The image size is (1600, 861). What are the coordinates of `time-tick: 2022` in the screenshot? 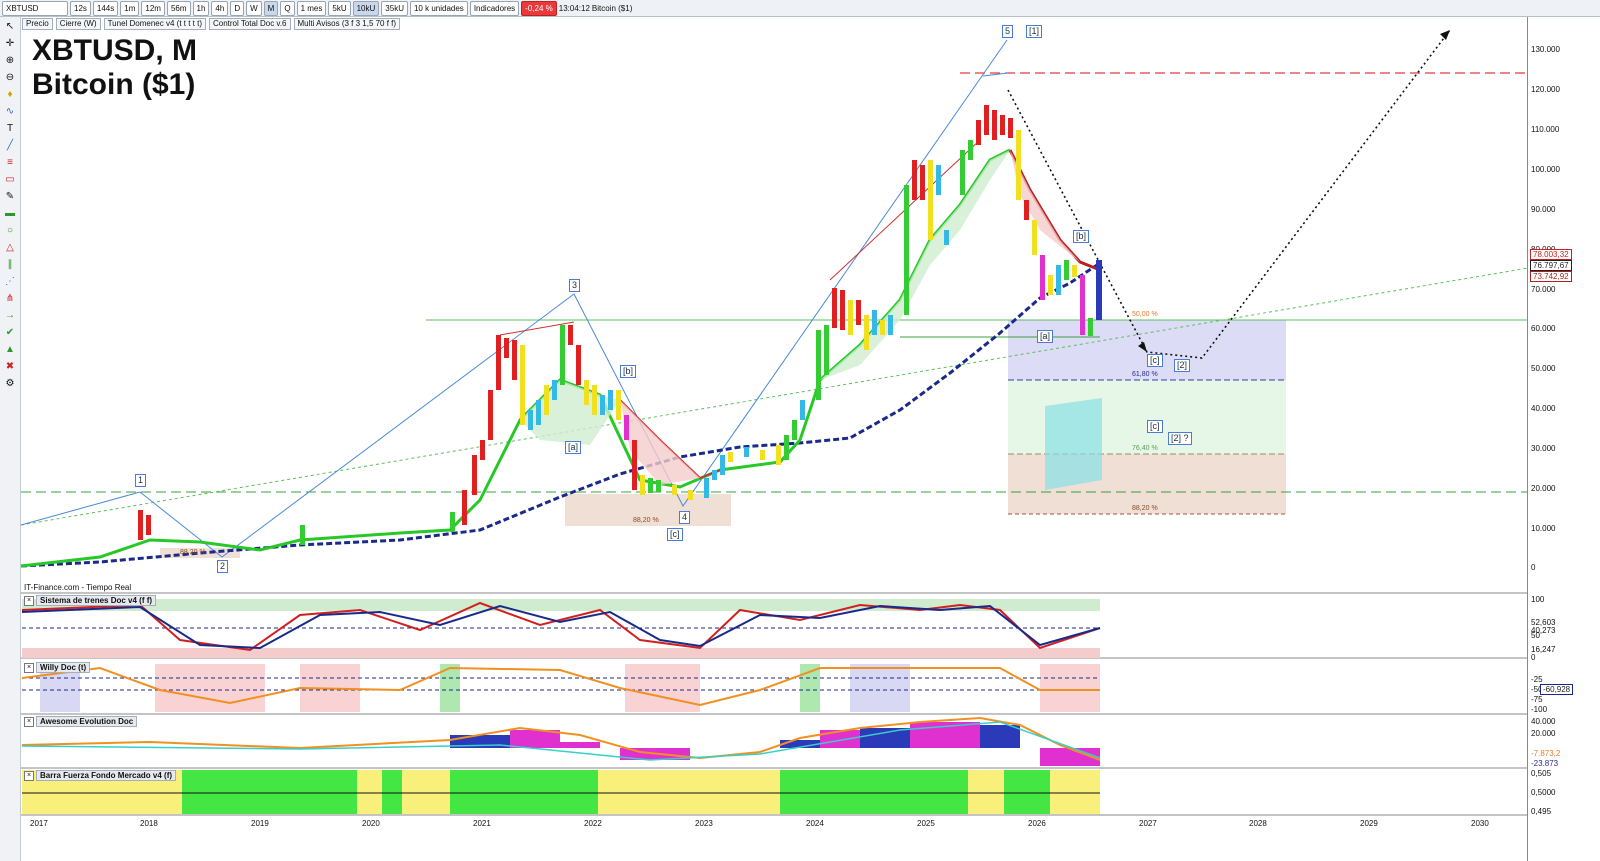 It's located at (593, 823).